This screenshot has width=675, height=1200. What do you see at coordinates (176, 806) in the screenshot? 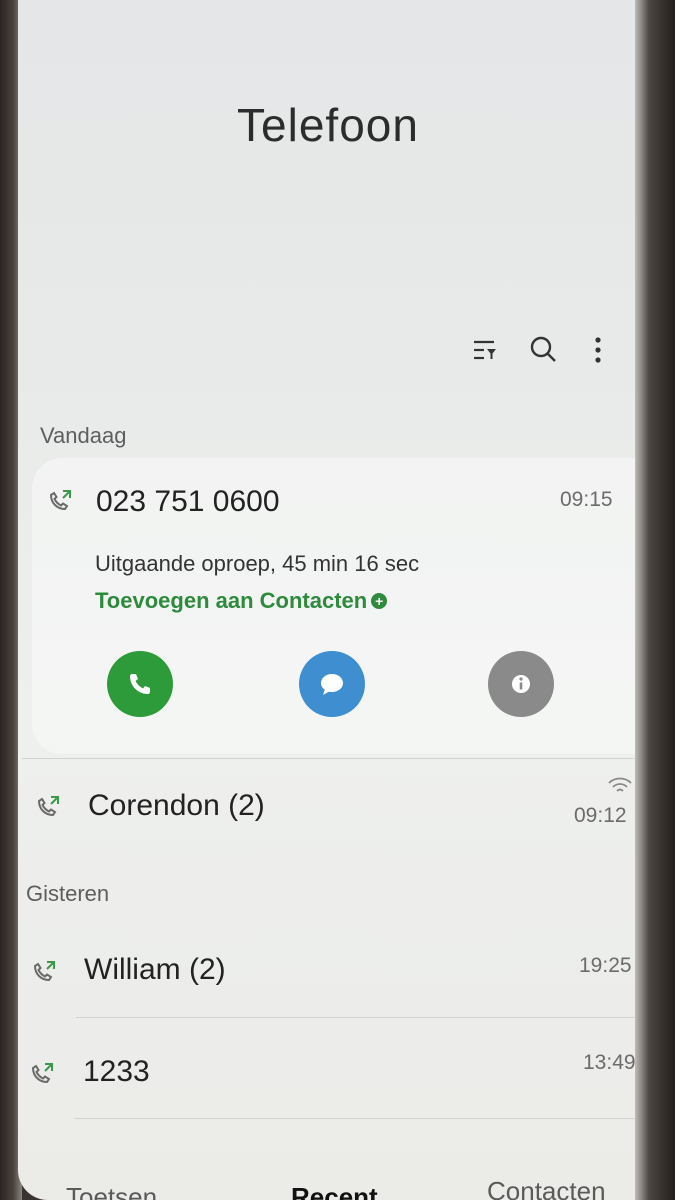
I see `list-item-name: Corendon (2)` at bounding box center [176, 806].